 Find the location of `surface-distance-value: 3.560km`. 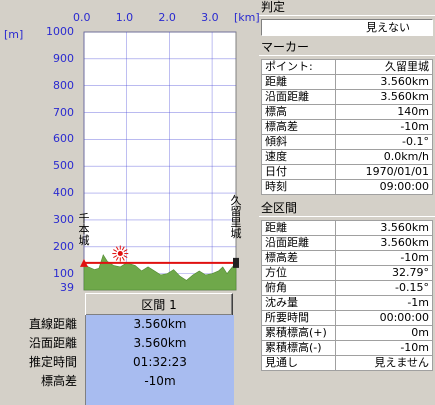

surface-distance-value: 3.560km is located at coordinates (160, 343).